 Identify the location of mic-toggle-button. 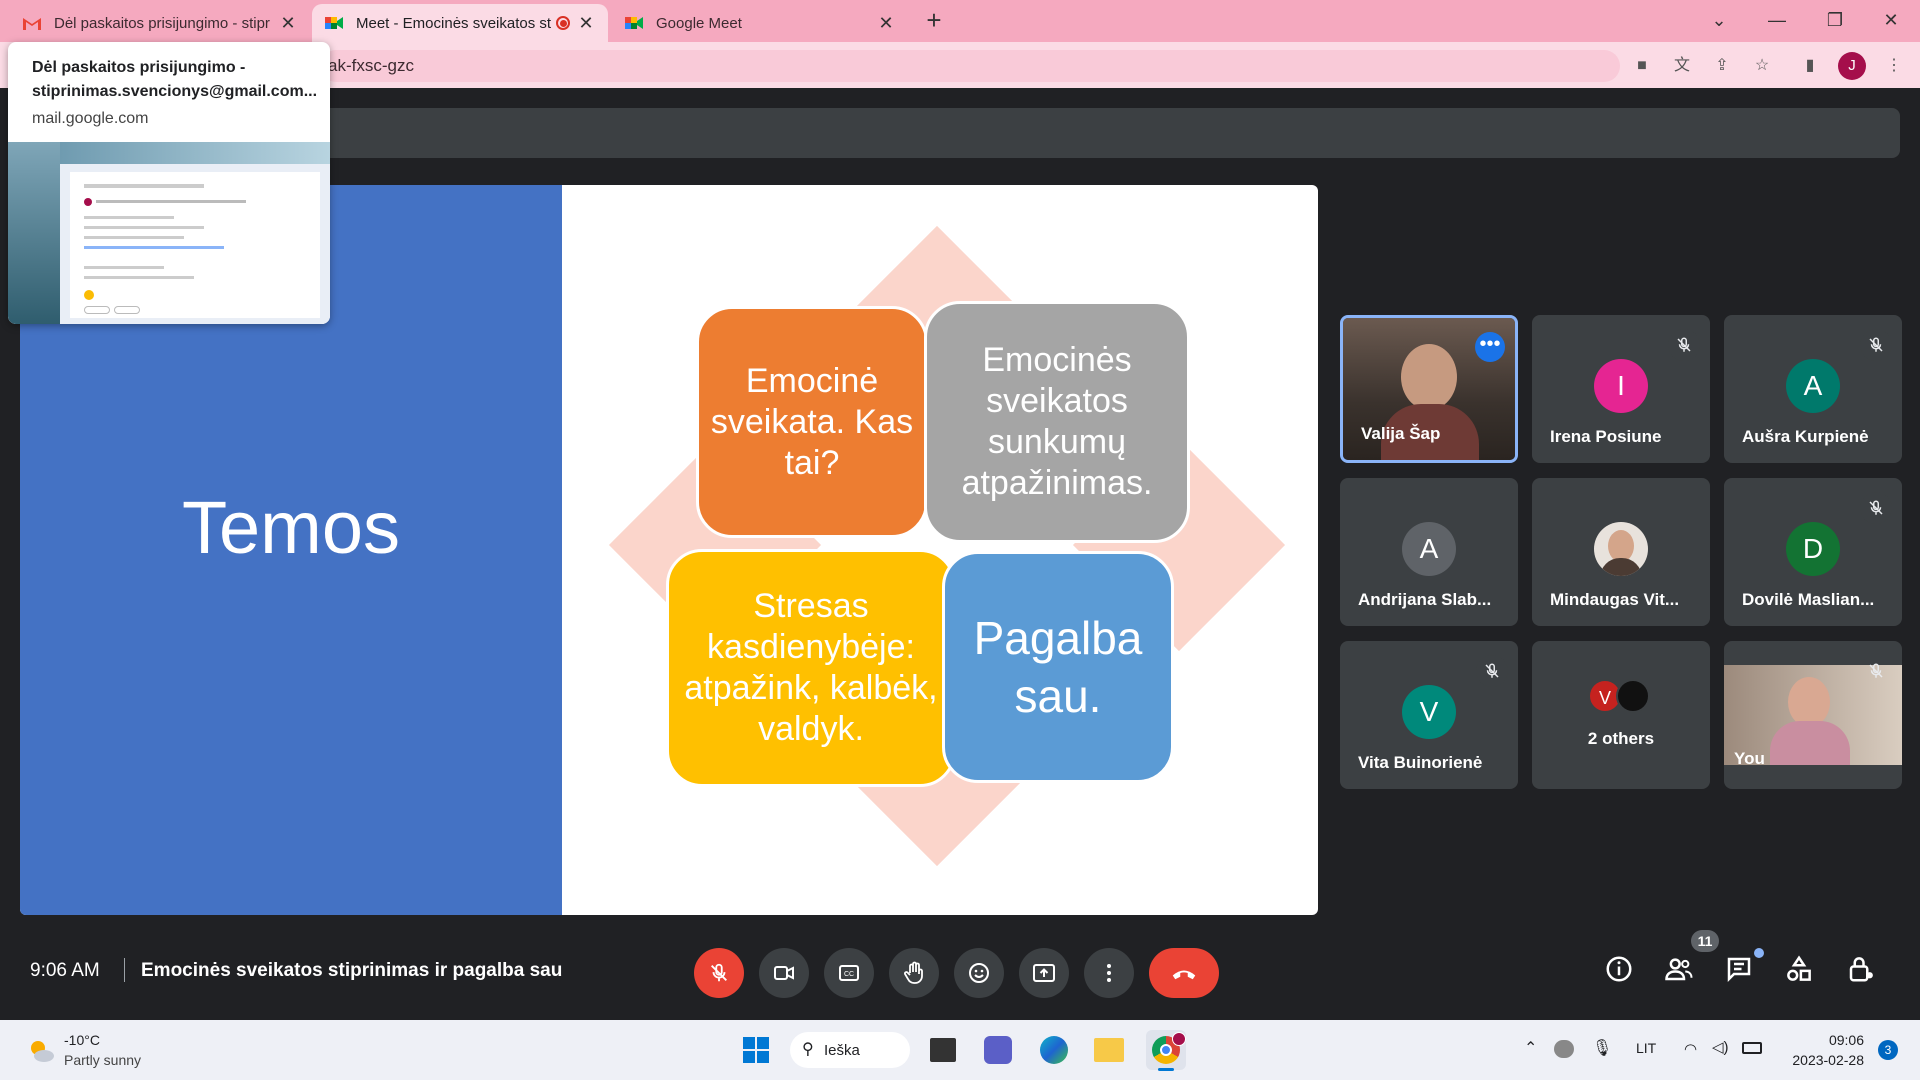
(719, 973).